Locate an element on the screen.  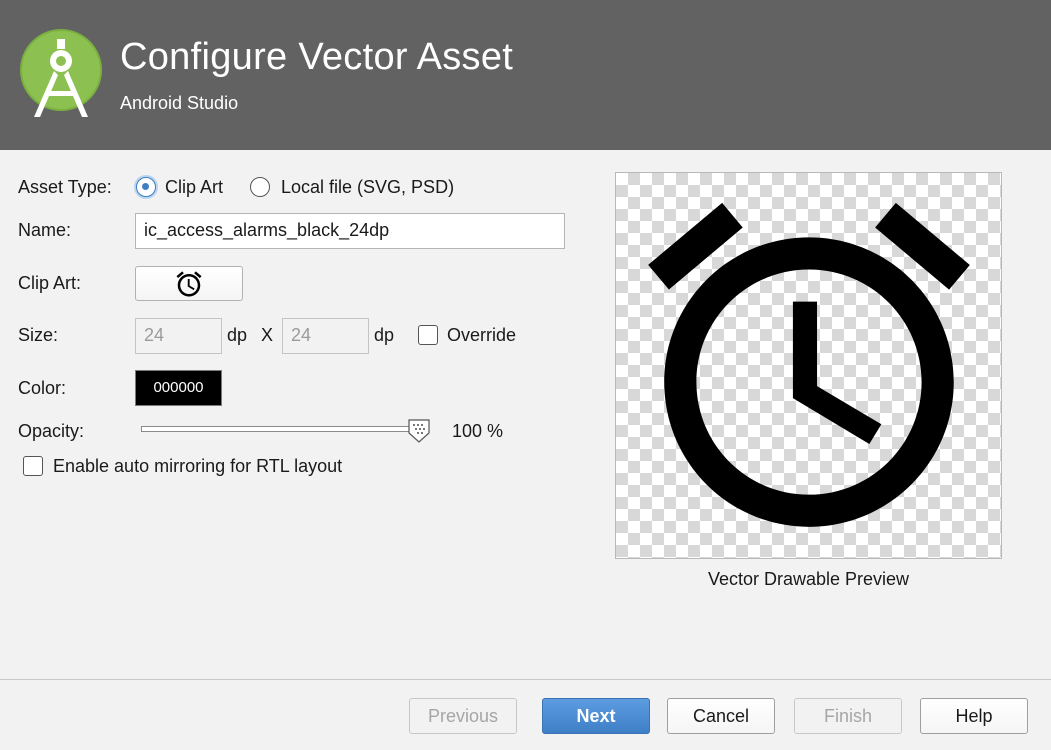
opacity-value: 100 % is located at coordinates (478, 431).